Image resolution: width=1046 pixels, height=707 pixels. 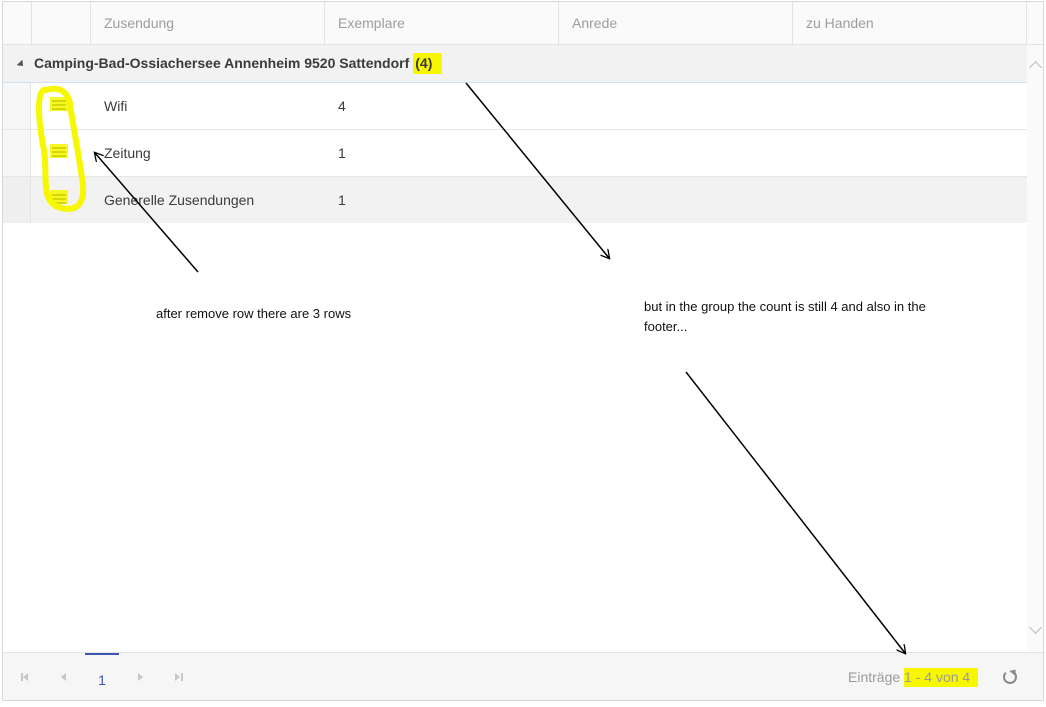 What do you see at coordinates (1010, 677) in the screenshot?
I see `refresh-icon` at bounding box center [1010, 677].